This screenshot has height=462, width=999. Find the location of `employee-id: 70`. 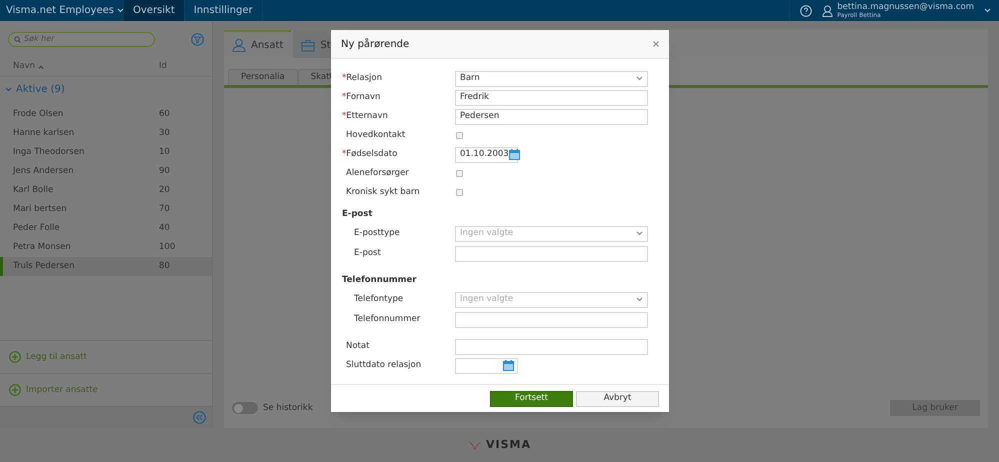

employee-id: 70 is located at coordinates (164, 209).